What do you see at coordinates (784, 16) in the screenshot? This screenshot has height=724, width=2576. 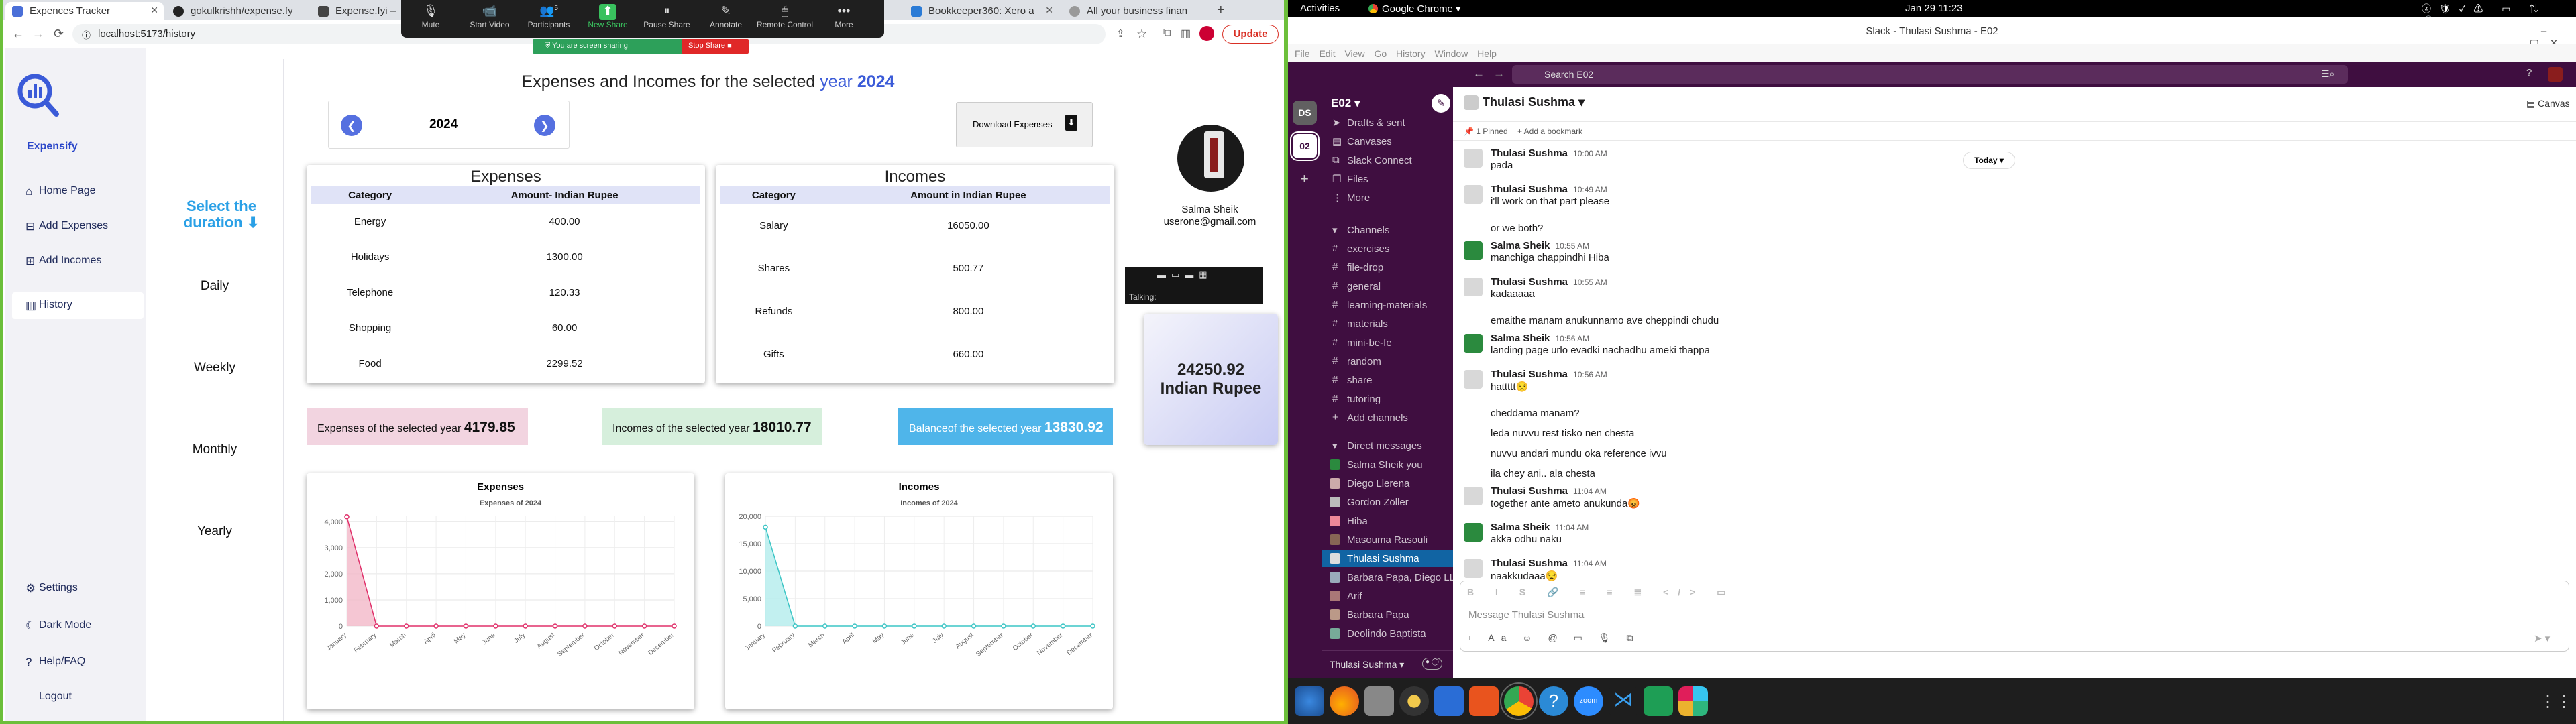 I see `zoom-remote-control-button: 🖱 Remote Control` at bounding box center [784, 16].